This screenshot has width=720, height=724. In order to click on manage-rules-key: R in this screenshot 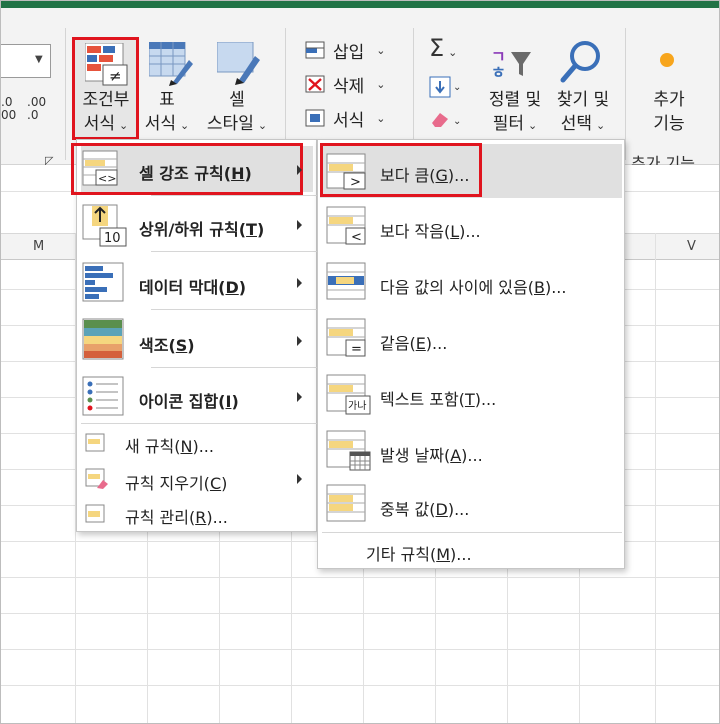, I will do `click(201, 517)`.